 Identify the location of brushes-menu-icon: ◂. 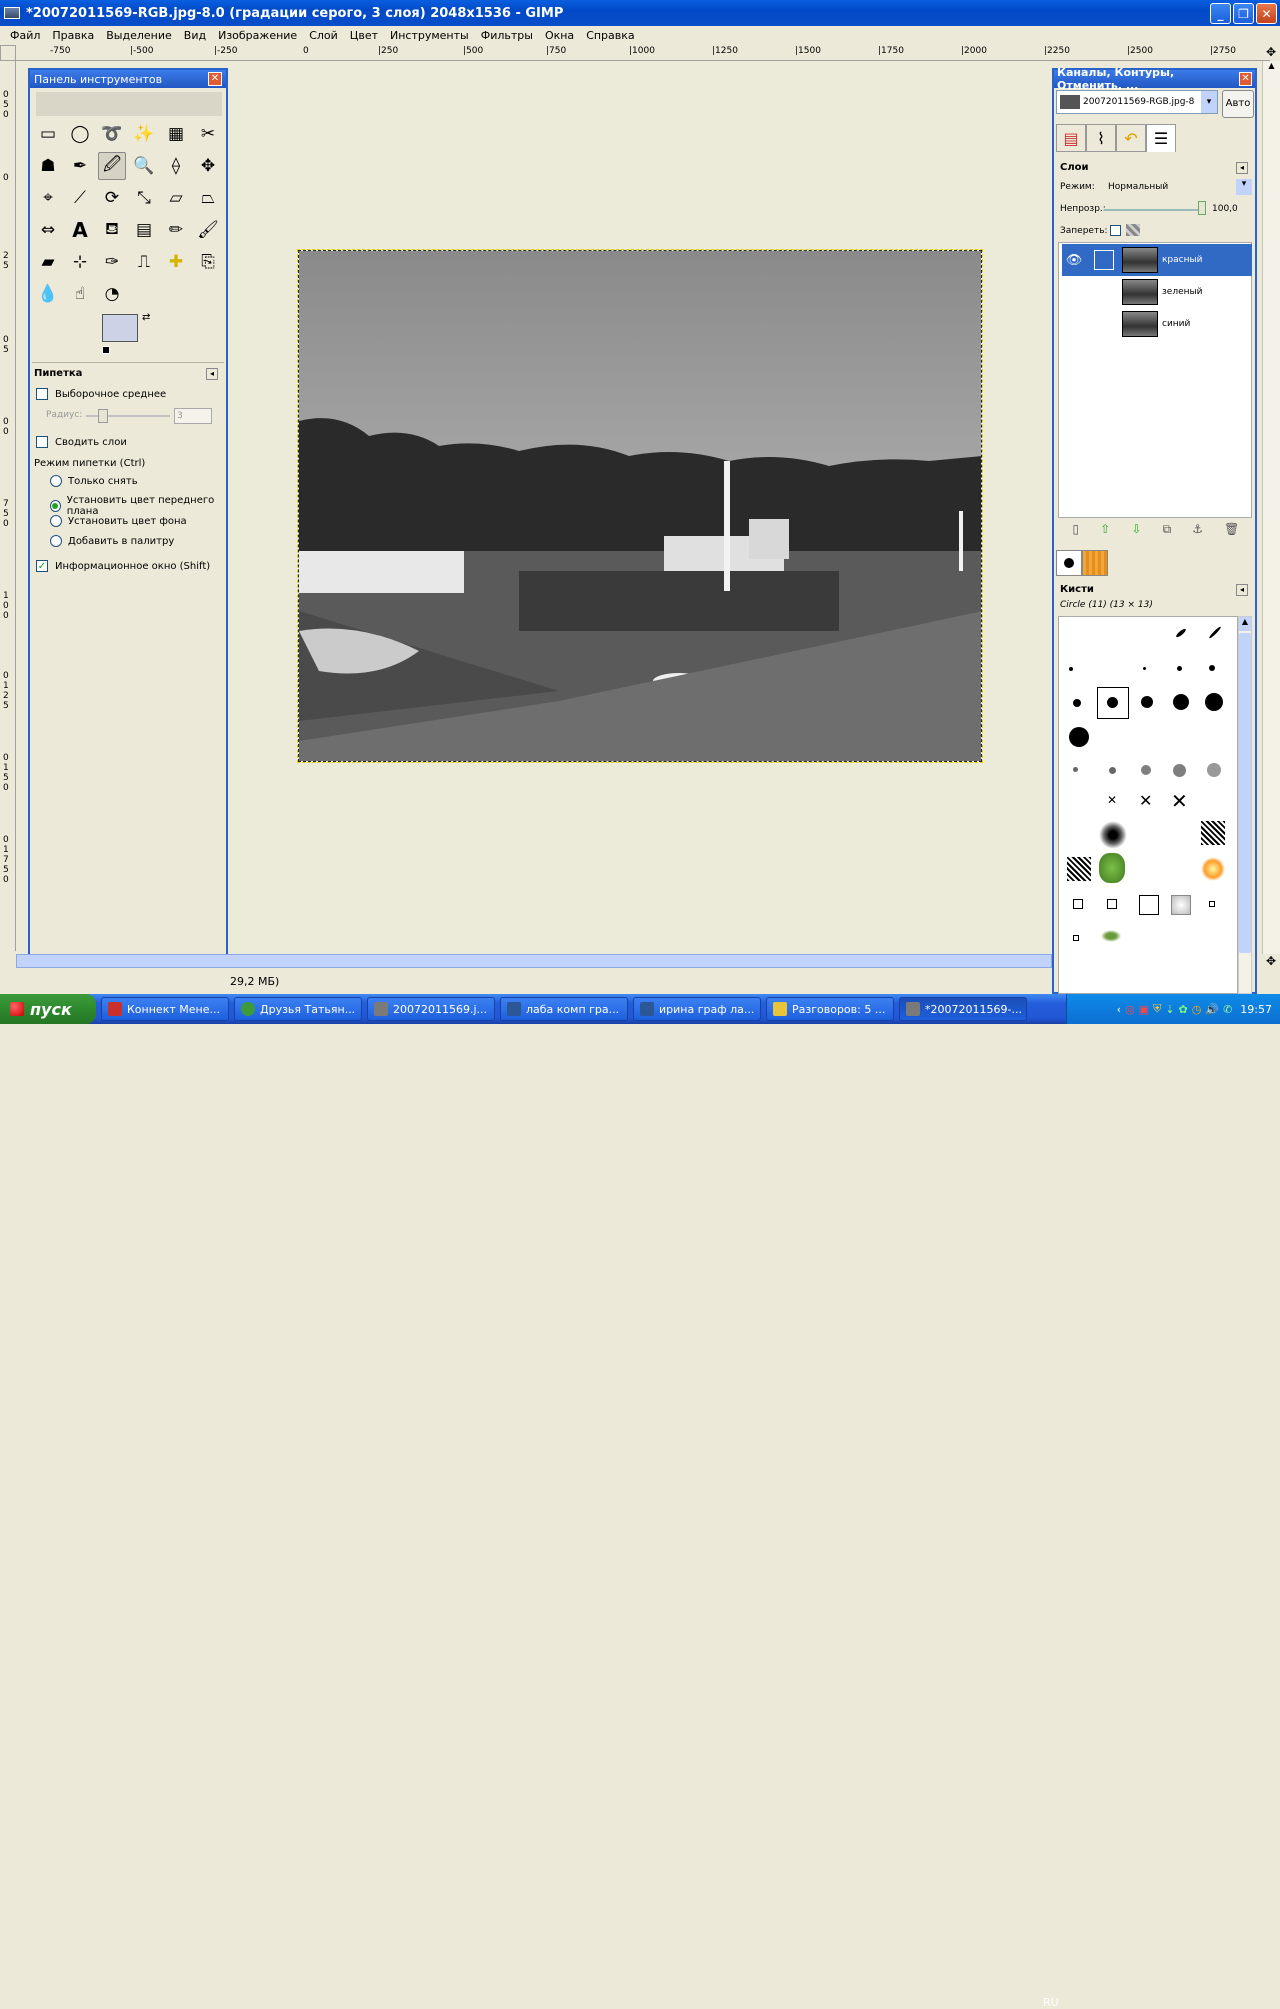
(1242, 590).